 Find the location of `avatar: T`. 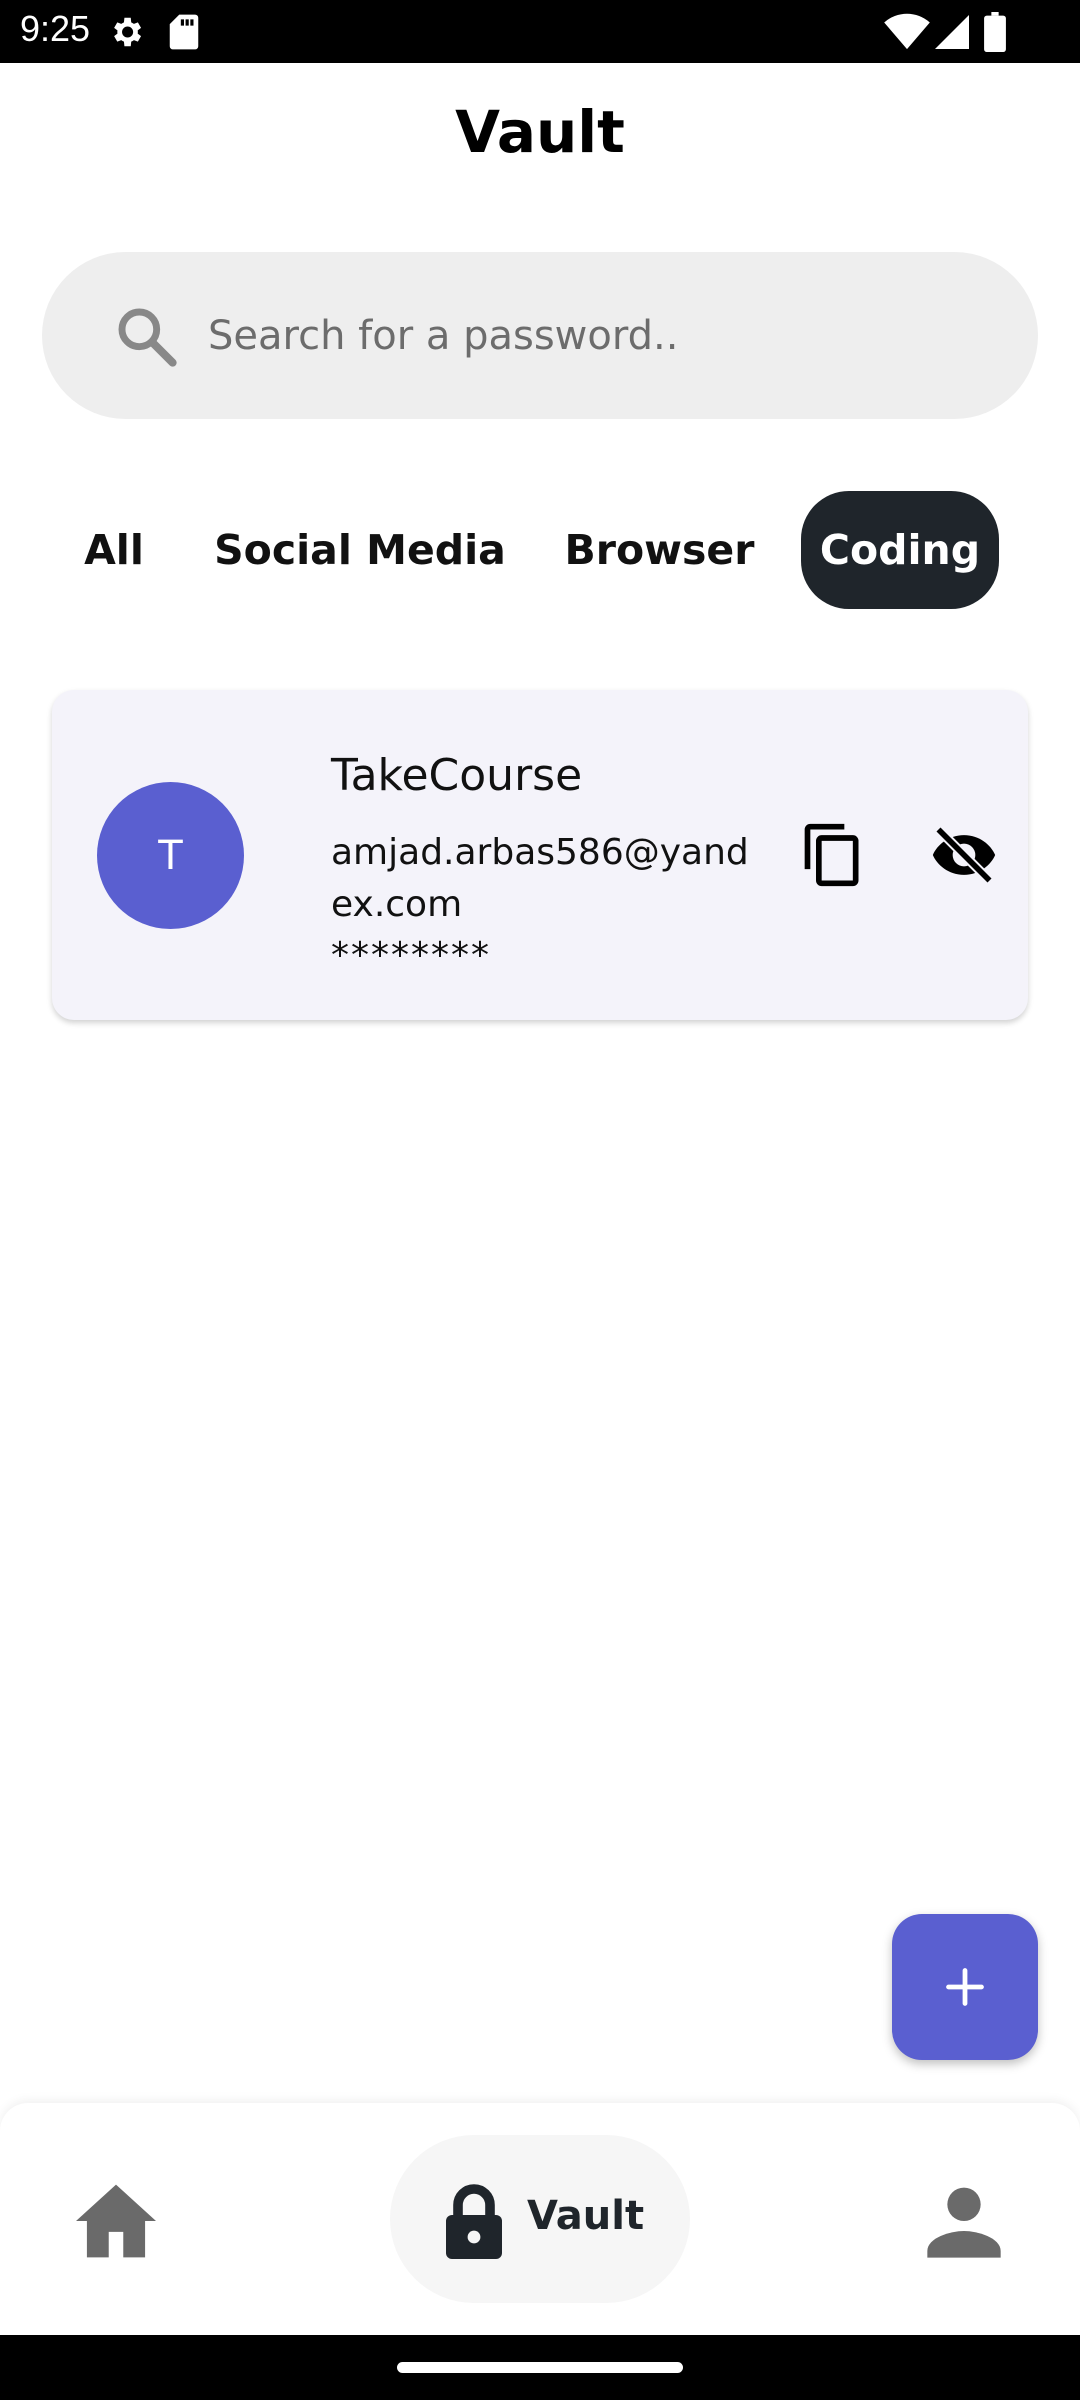

avatar: T is located at coordinates (170, 855).